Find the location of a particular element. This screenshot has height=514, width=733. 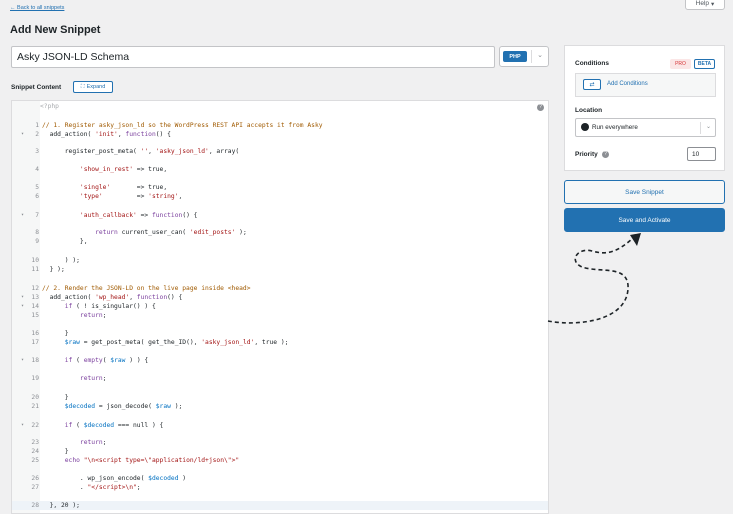

code-text: 'auth_callback' => function() { is located at coordinates (138, 215).